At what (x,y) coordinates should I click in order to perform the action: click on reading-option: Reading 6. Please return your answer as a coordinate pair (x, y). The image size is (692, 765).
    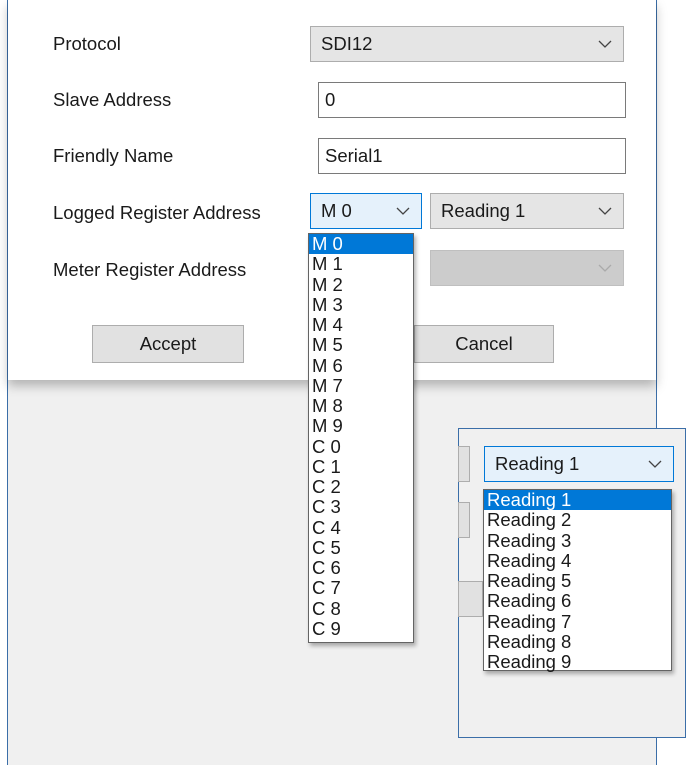
    Looking at the image, I should click on (577, 601).